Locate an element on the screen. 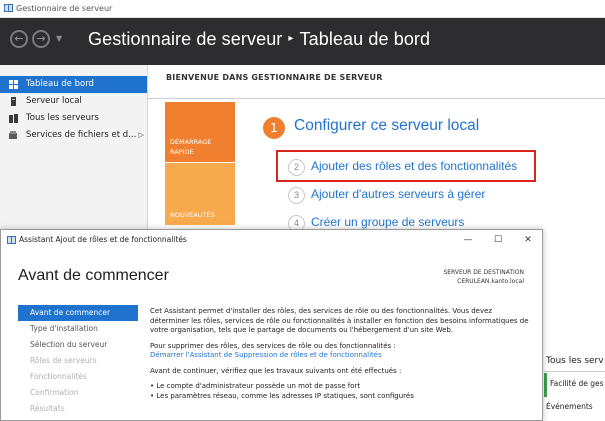 This screenshot has height=421, width=605. dashboard-icon is located at coordinates (13, 84).